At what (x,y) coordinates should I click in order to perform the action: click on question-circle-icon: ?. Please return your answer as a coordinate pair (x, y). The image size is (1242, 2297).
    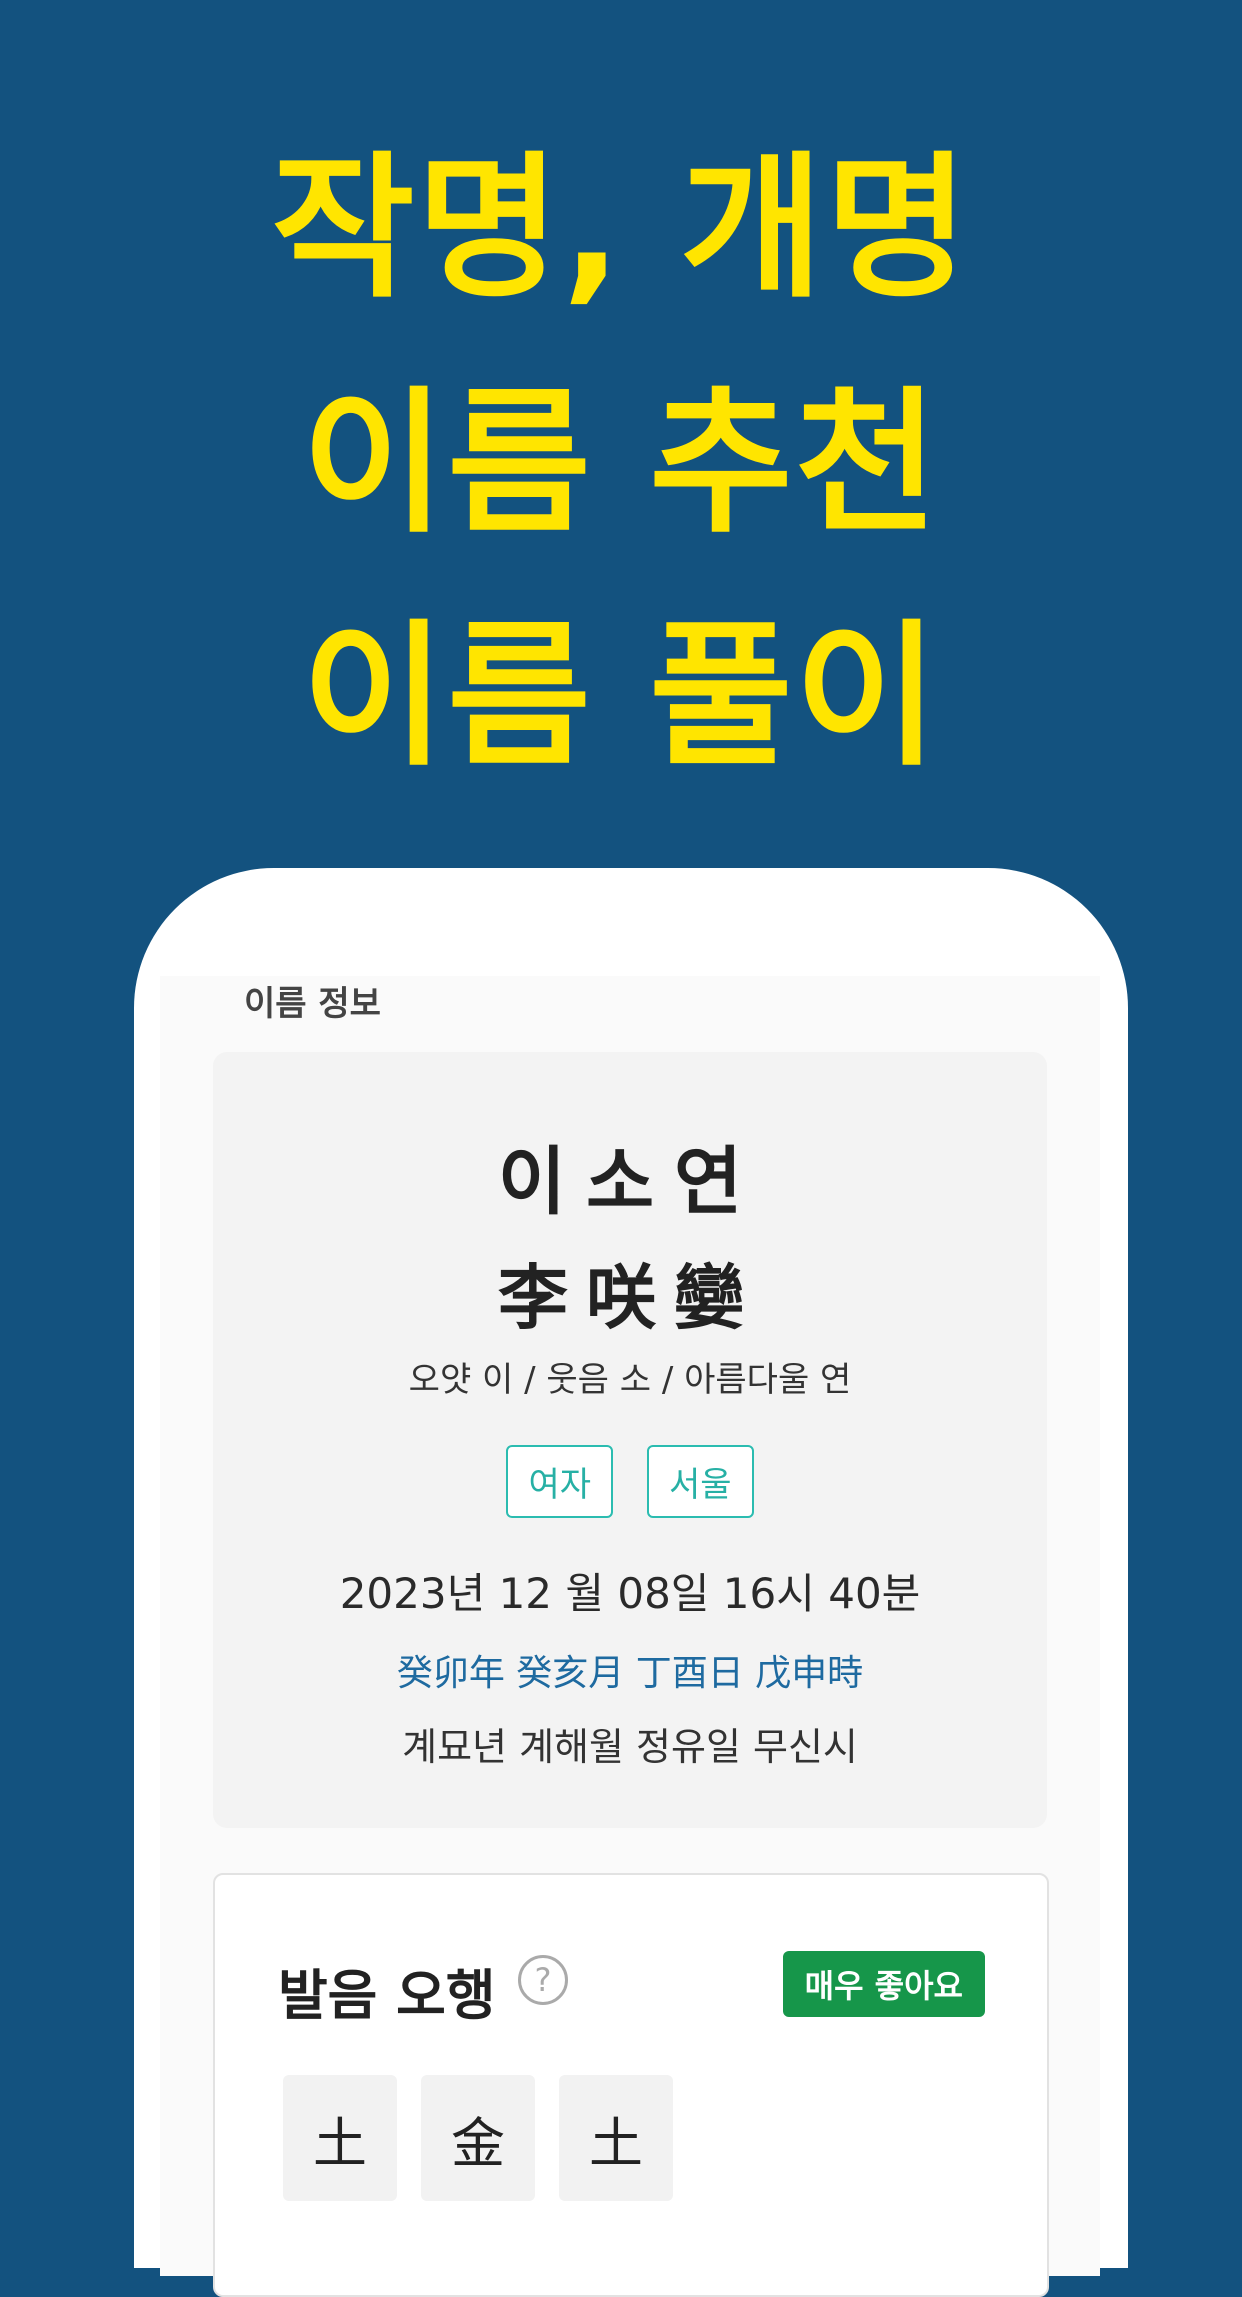
    Looking at the image, I should click on (543, 1980).